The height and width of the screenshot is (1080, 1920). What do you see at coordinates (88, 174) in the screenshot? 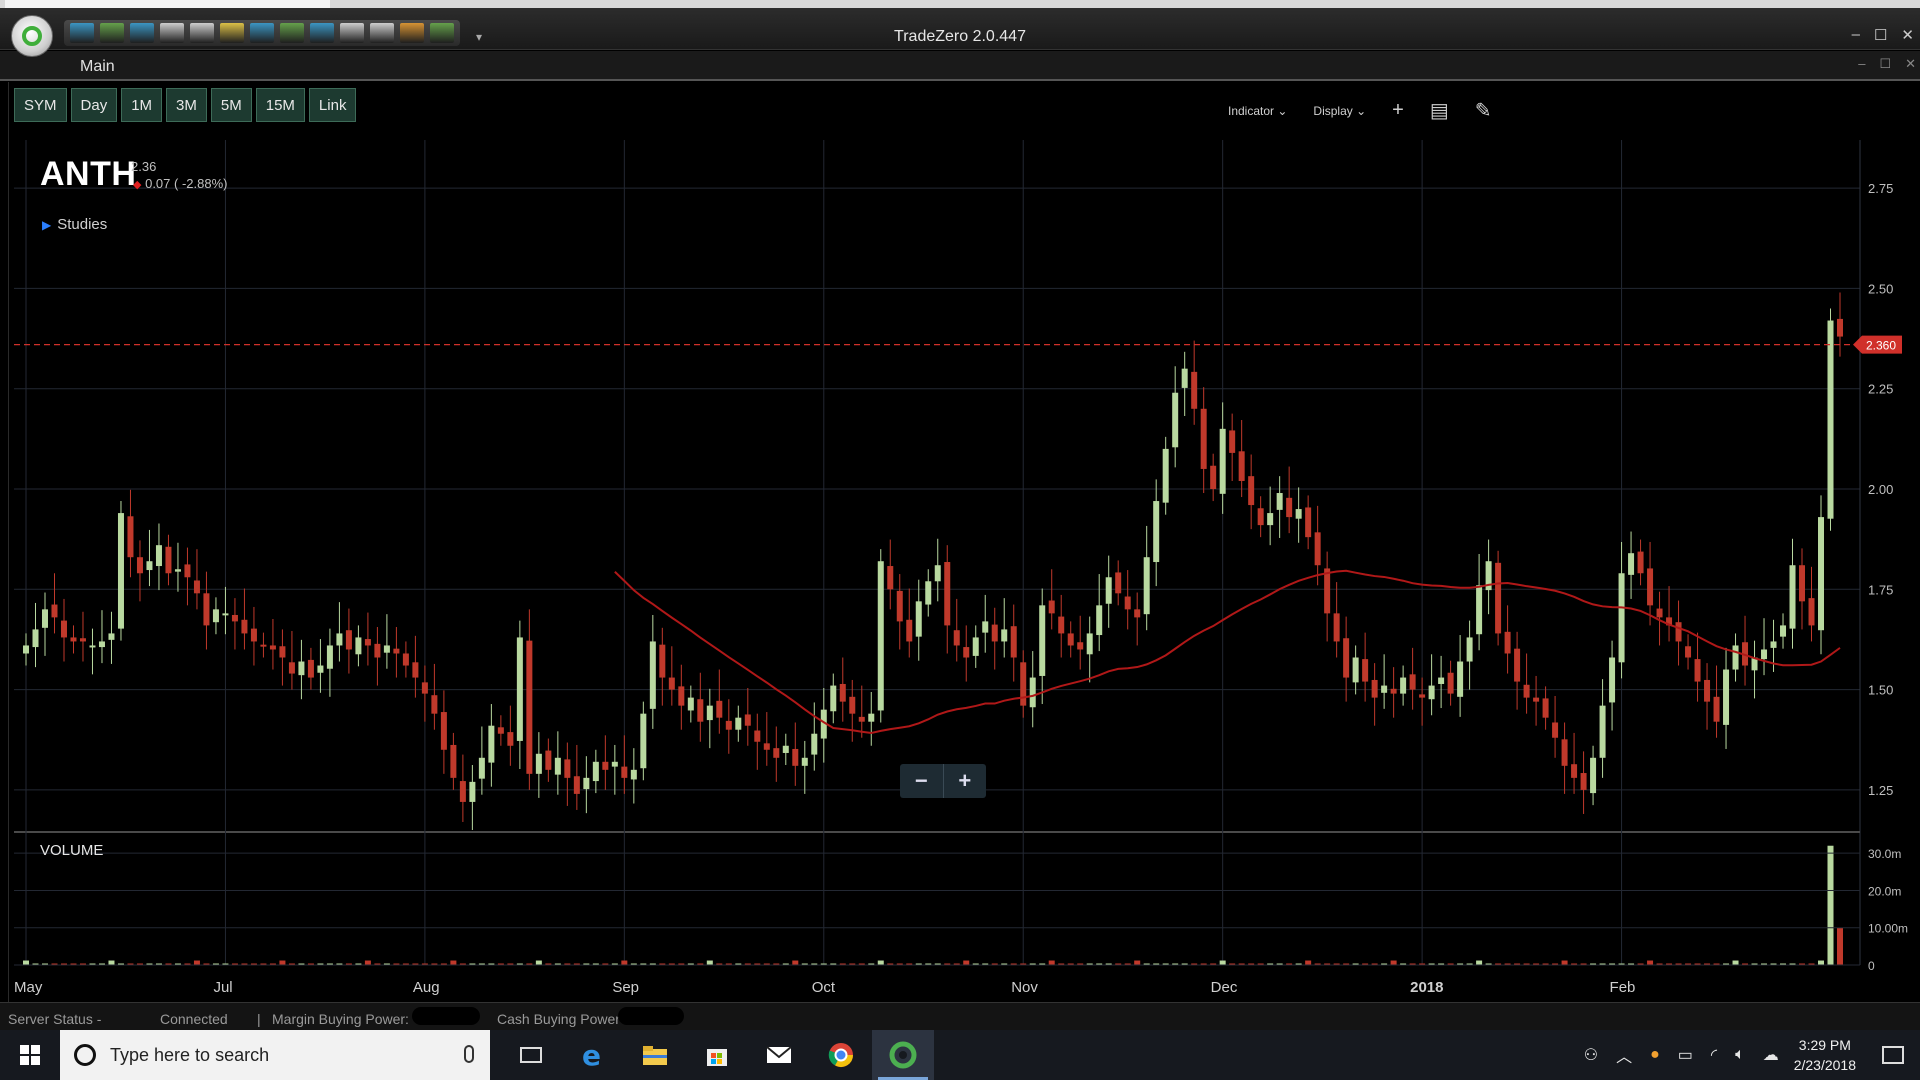
I see `symbol-name: ANTH` at bounding box center [88, 174].